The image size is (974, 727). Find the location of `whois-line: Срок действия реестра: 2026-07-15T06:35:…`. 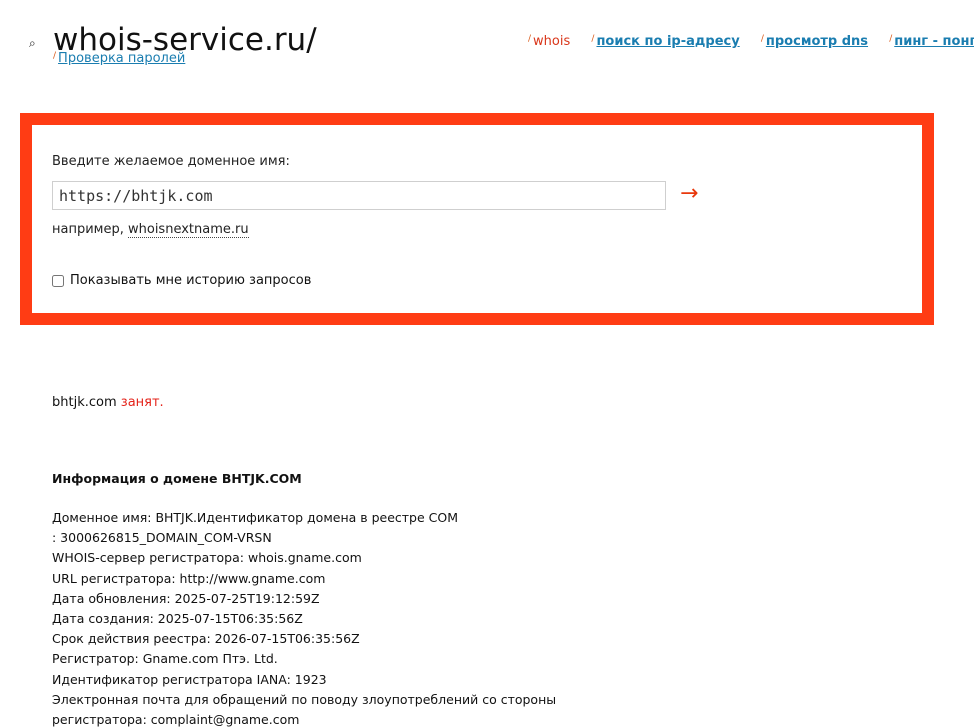

whois-line: Срок действия реестра: 2026-07-15T06:35:… is located at coordinates (206, 639).